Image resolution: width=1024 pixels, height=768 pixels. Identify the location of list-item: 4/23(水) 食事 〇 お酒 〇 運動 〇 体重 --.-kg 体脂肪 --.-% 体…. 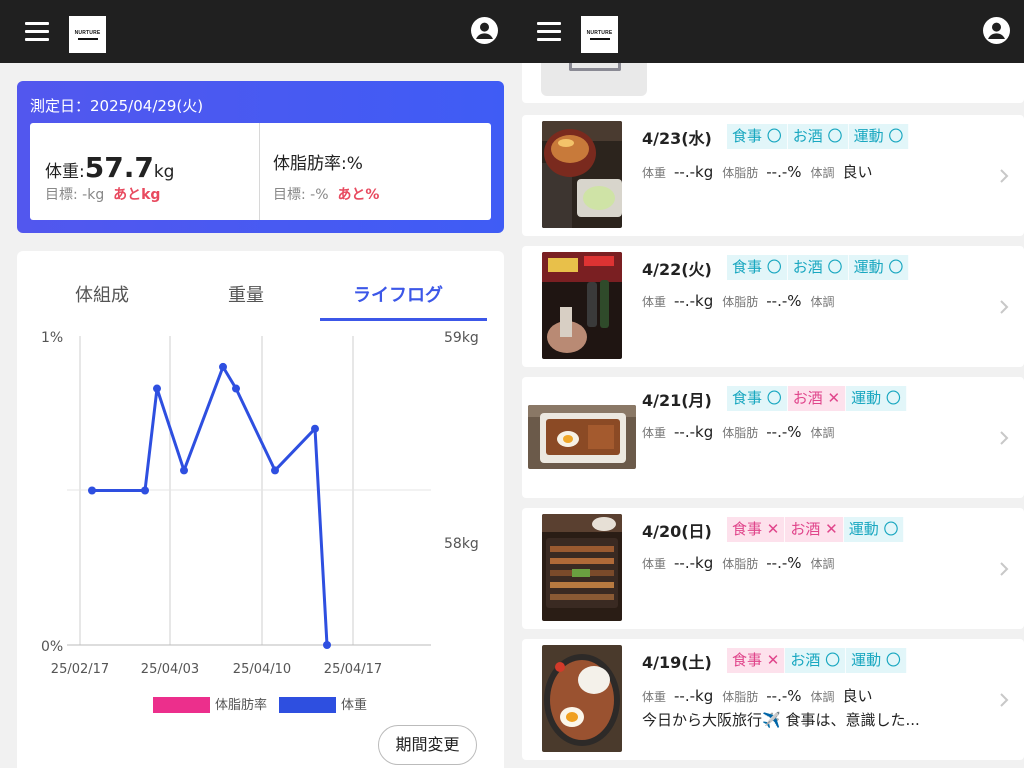
(773, 175).